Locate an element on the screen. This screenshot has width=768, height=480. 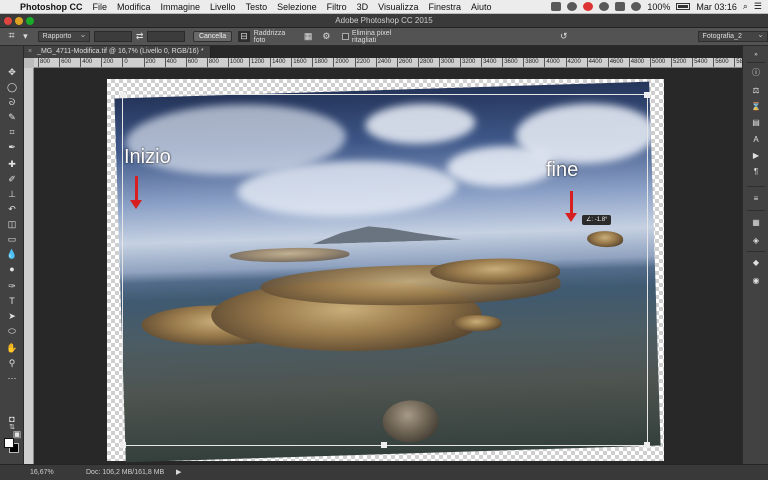
paths-icon: ◉ is located at coordinates (756, 281).